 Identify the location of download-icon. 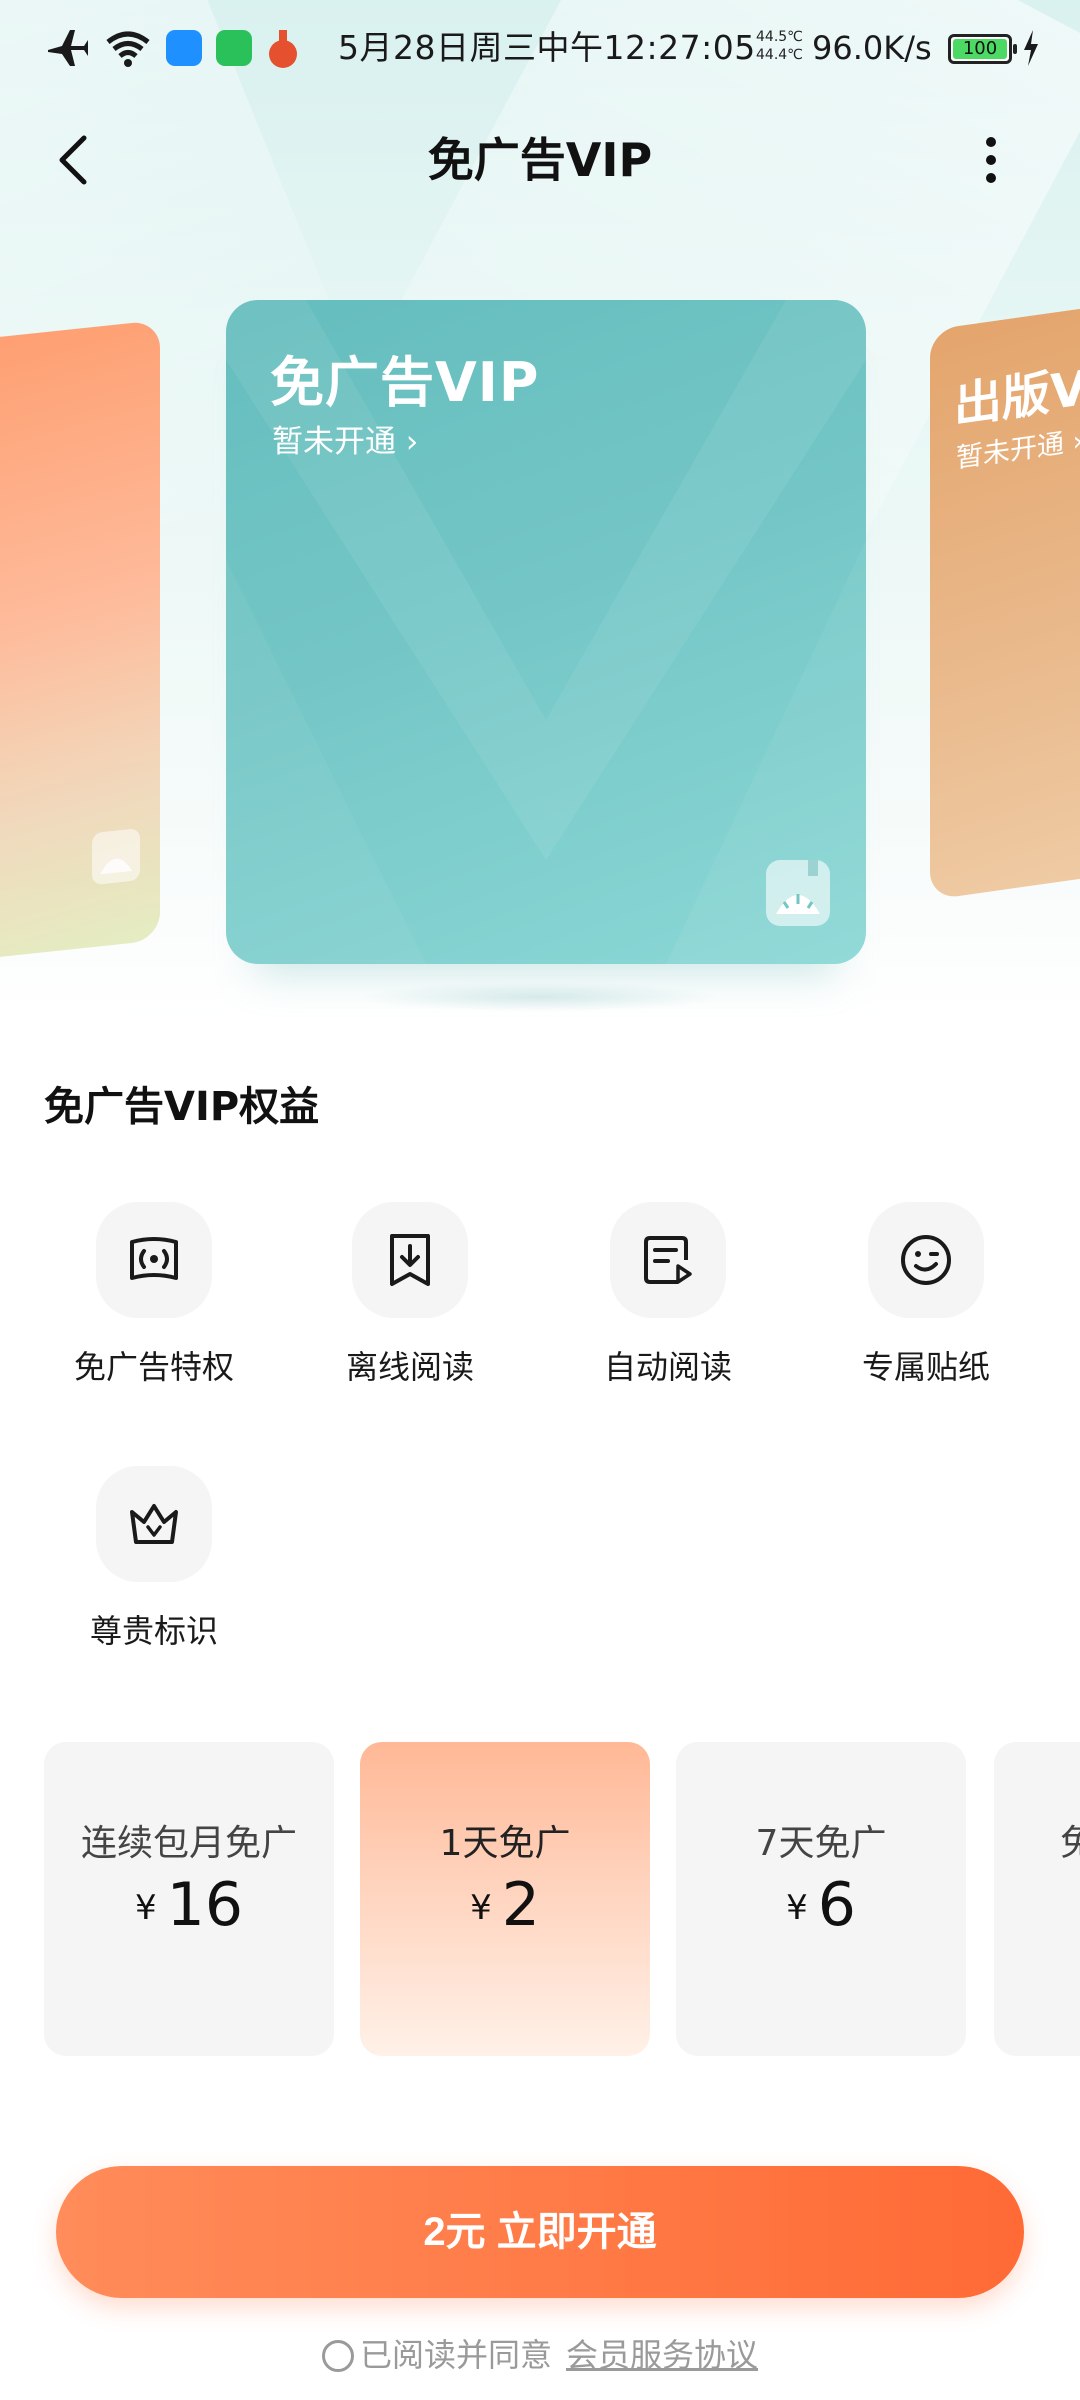
(410, 1260).